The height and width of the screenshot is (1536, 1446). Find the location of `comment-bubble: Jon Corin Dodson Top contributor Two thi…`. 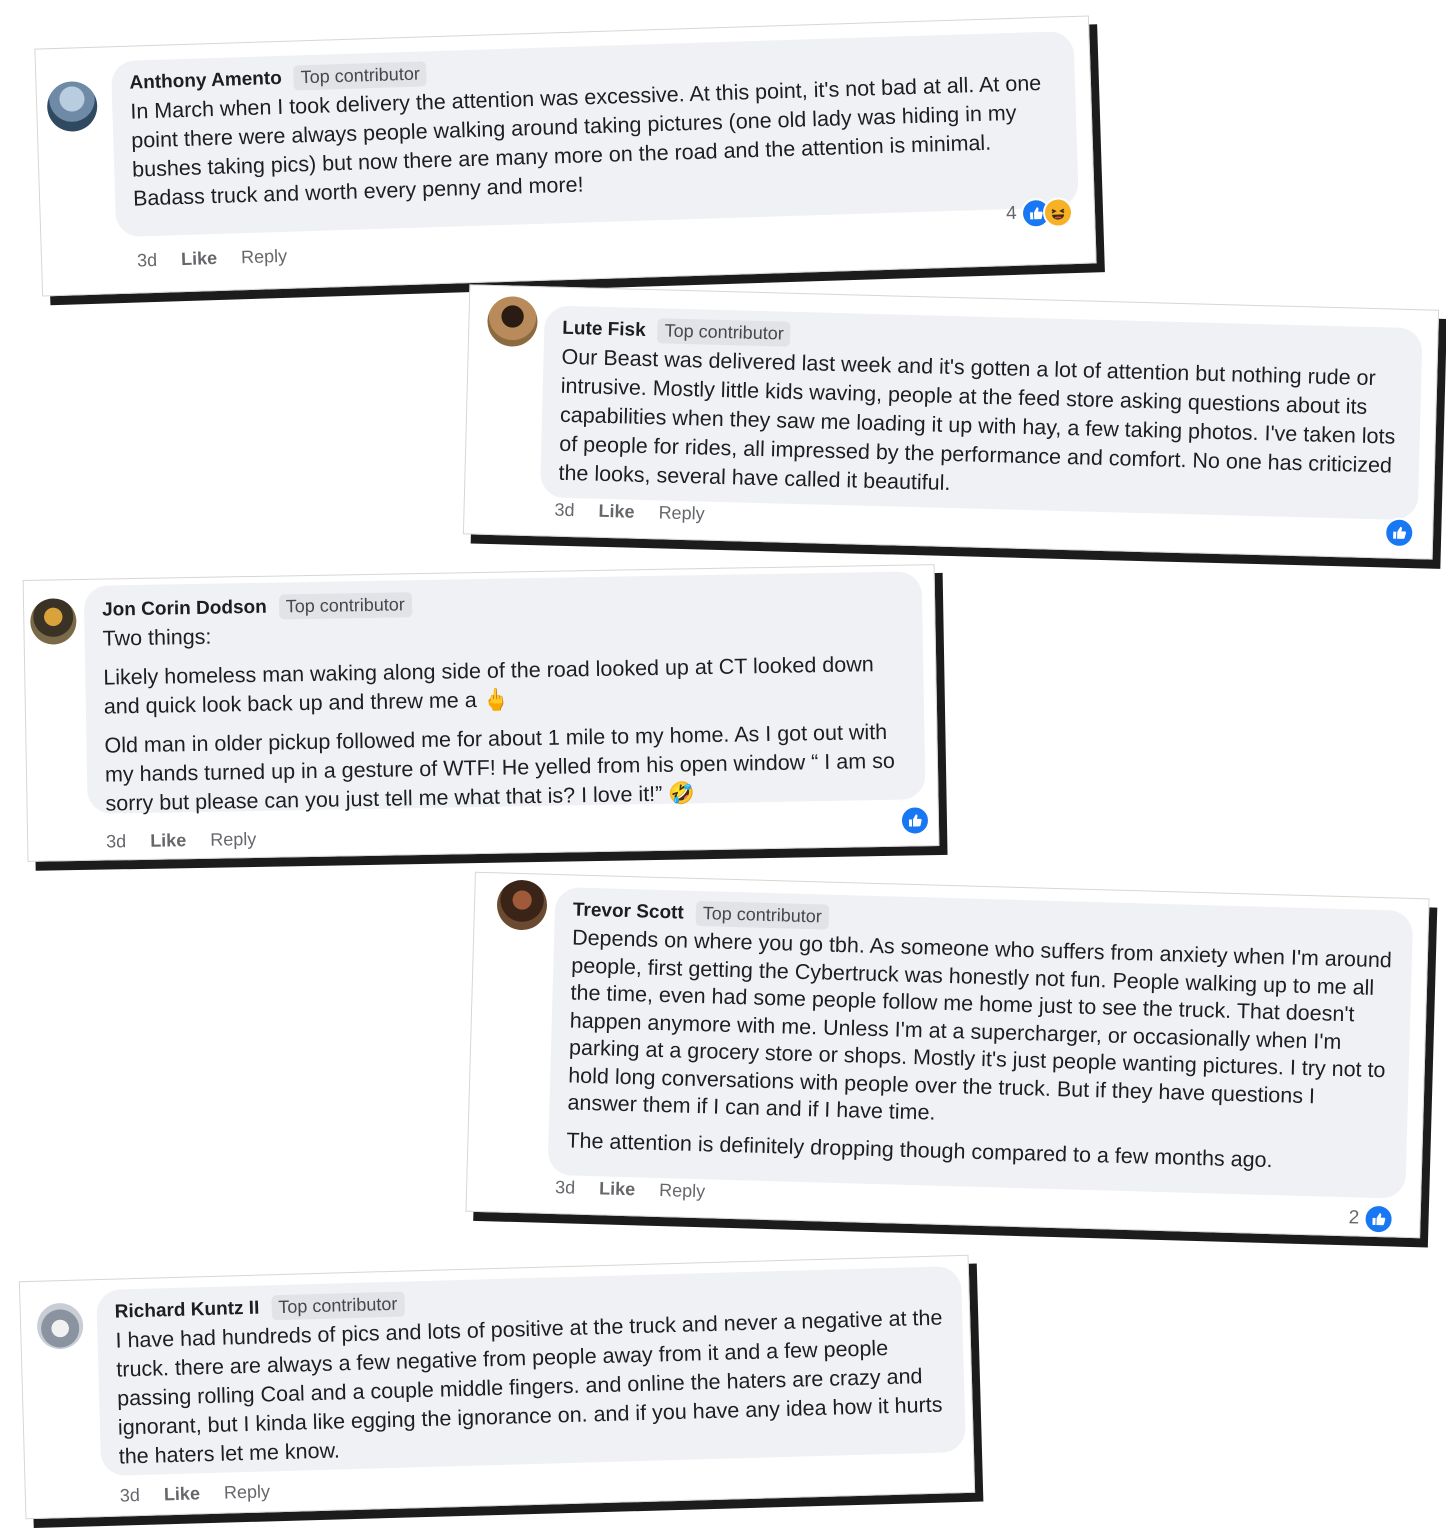

comment-bubble: Jon Corin Dodson Top contributor Two thi… is located at coordinates (504, 693).